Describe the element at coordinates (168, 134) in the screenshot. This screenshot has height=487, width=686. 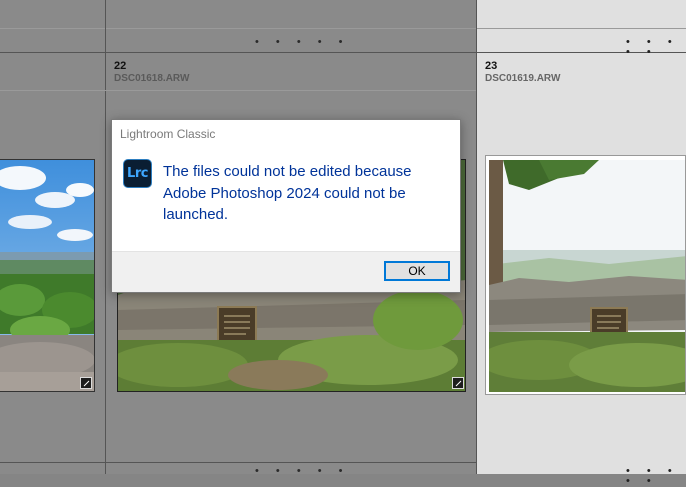
I see `dialog-title: Lightroom Classic` at that location.